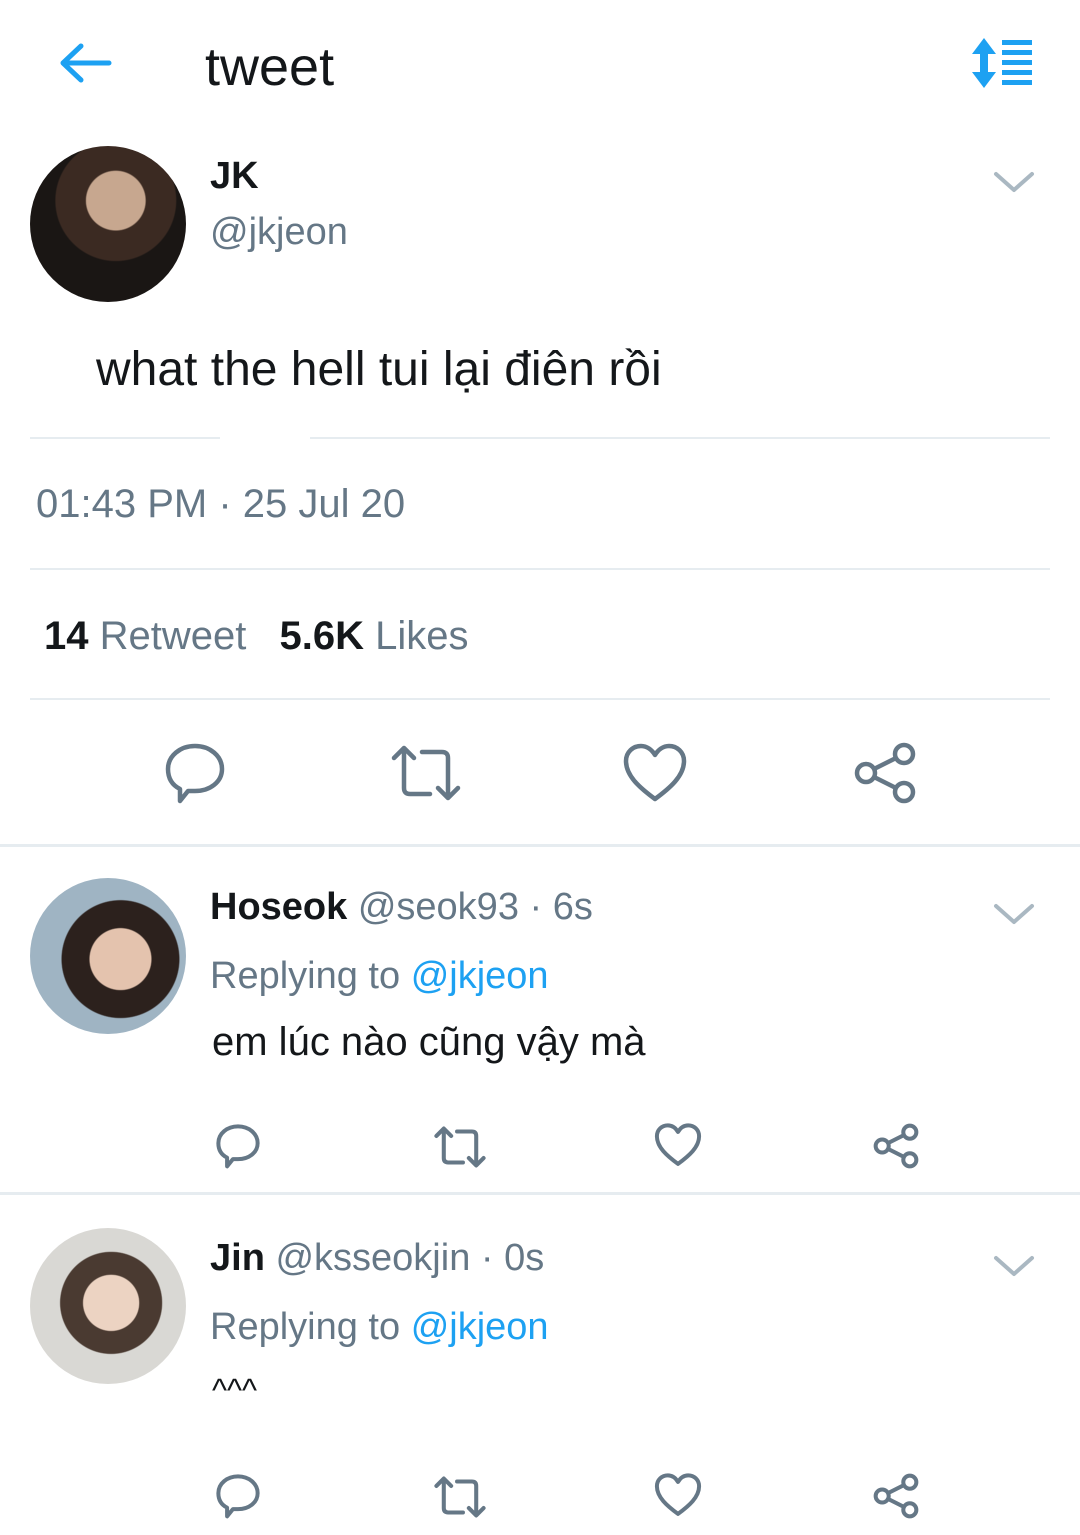  What do you see at coordinates (256, 636) in the screenshot?
I see `tweet-stats: 14 Retweet 5.6K Likes` at bounding box center [256, 636].